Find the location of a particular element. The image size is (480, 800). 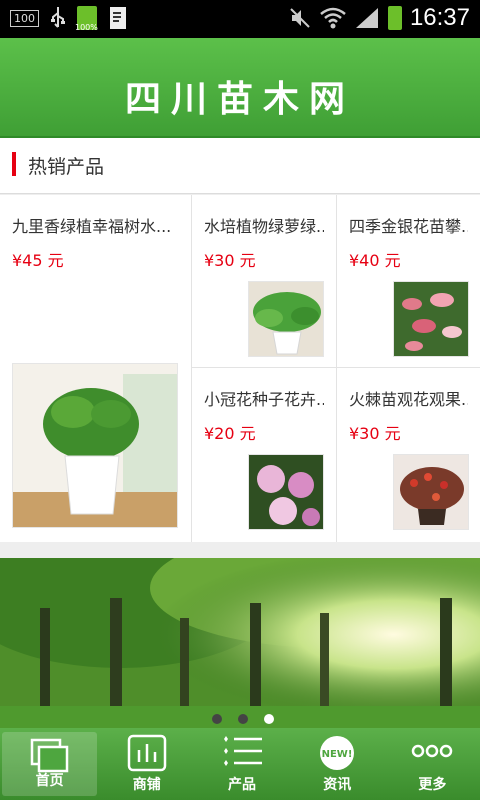

shop-chart-icon is located at coordinates (147, 753).